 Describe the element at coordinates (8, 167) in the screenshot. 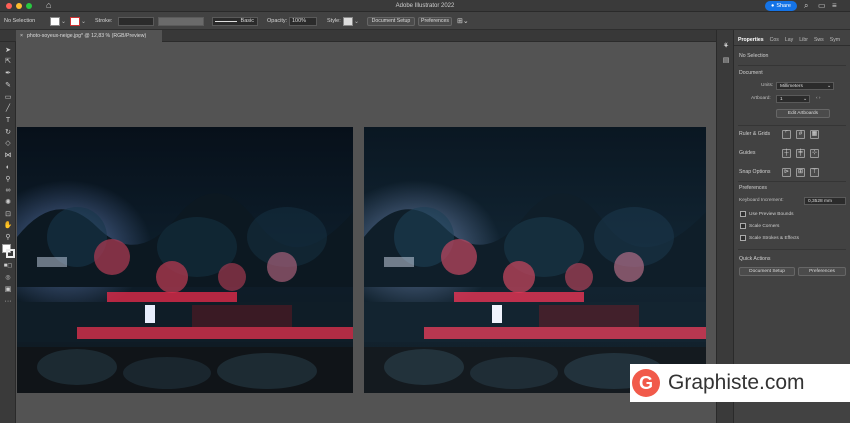

I see `shape-builder-tool-icon: ◐` at that location.